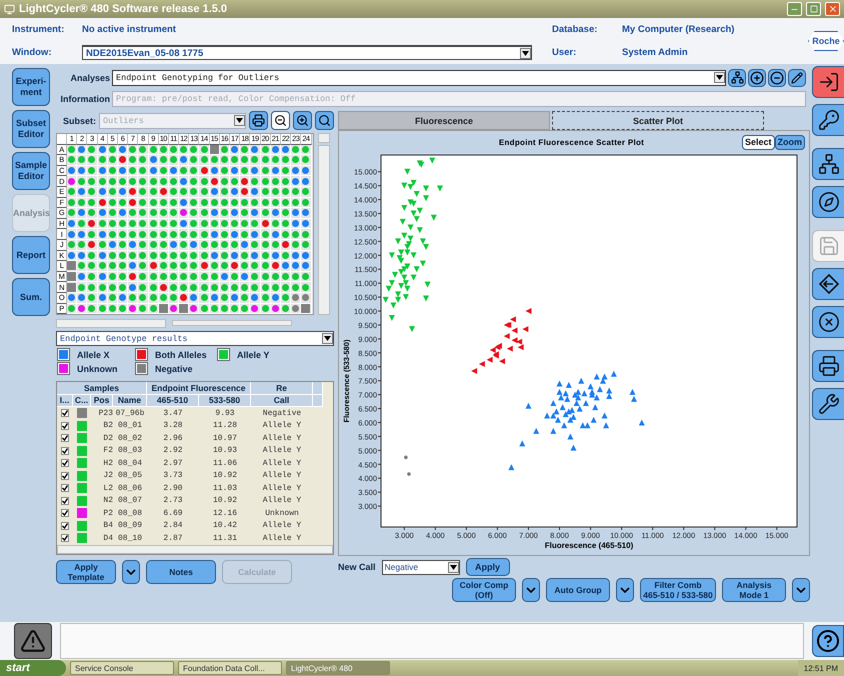 The image size is (844, 676). Describe the element at coordinates (225, 414) in the screenshot. I see `table-cell-text: 9.93` at that location.